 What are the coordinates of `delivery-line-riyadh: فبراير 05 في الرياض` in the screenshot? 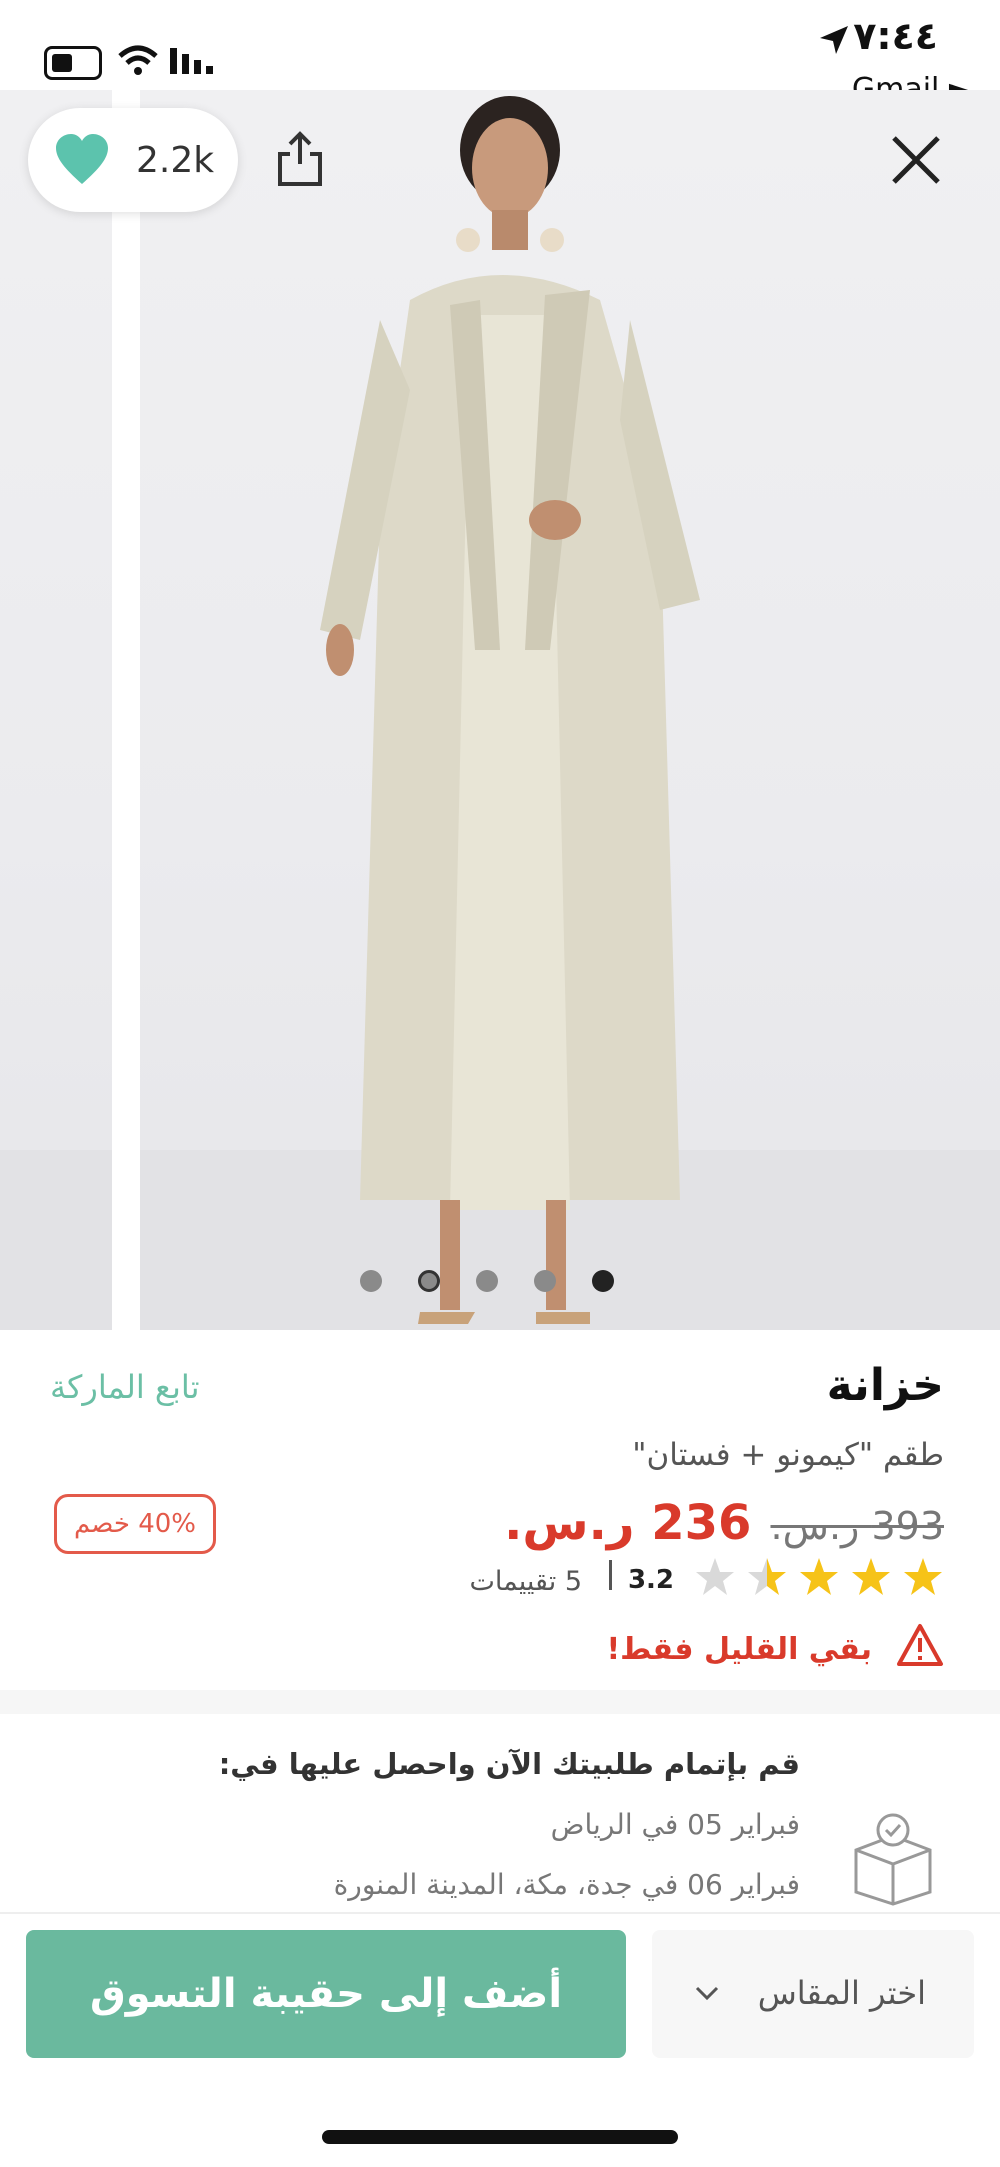 It's located at (675, 1824).